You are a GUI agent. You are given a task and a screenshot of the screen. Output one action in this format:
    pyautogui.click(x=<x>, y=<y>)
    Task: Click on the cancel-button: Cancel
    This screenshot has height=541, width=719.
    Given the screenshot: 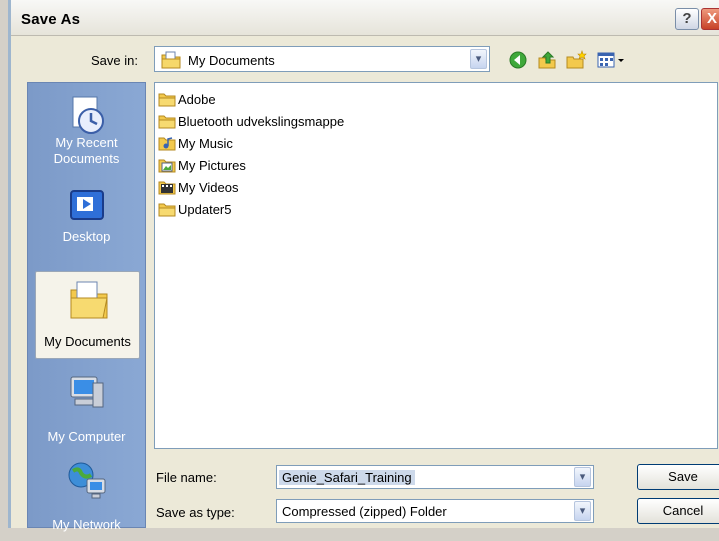 What is the action you would take?
    pyautogui.click(x=678, y=511)
    